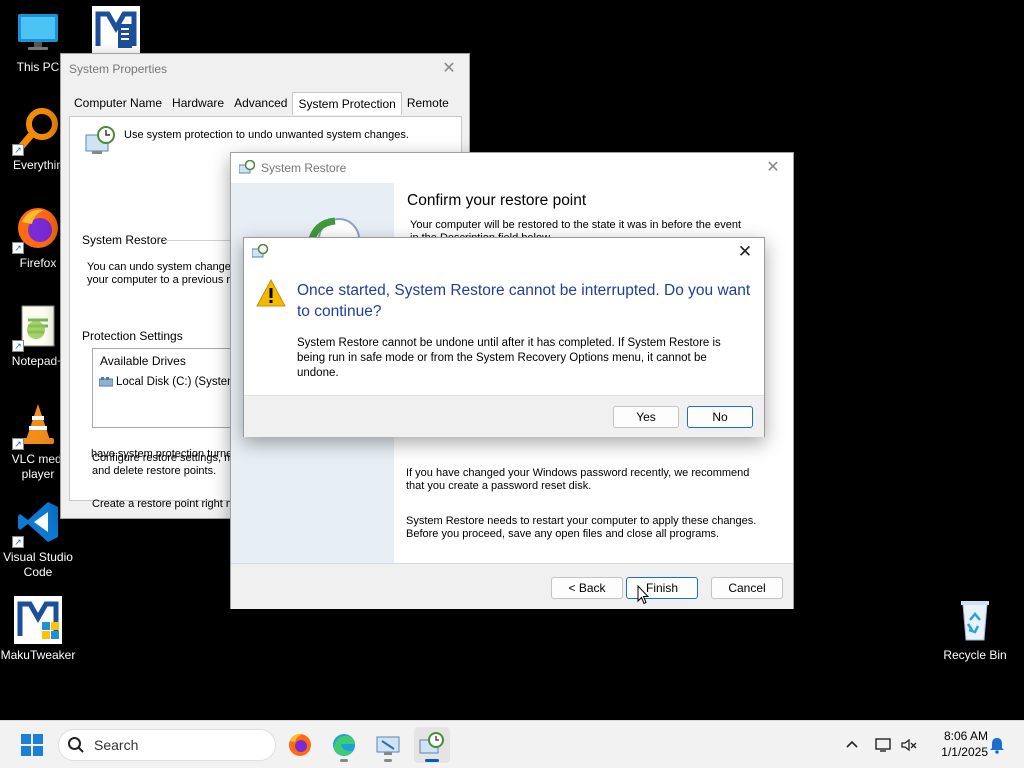 This screenshot has height=768, width=1024. What do you see at coordinates (512, 744) in the screenshot?
I see `taskbar: Search 8:06 AM 1/1/2025` at bounding box center [512, 744].